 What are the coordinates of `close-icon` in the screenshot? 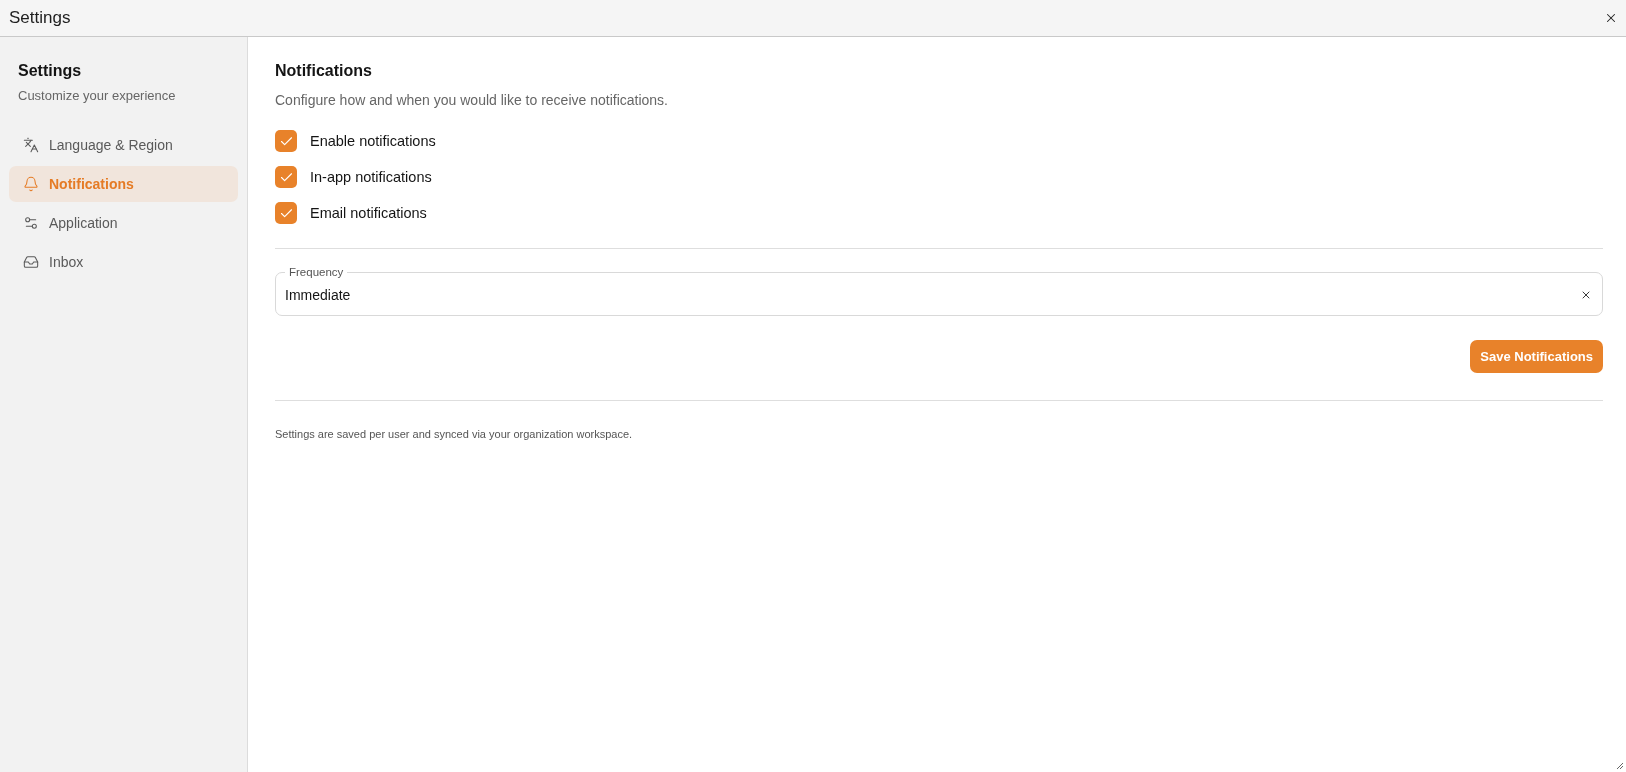 It's located at (1611, 18).